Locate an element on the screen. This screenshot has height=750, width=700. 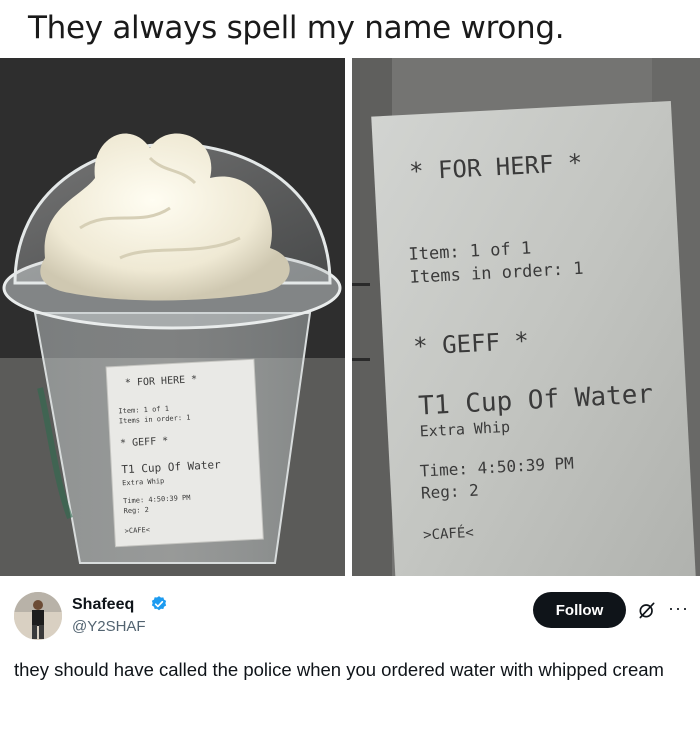
verified-badge-icon is located at coordinates (159, 603).